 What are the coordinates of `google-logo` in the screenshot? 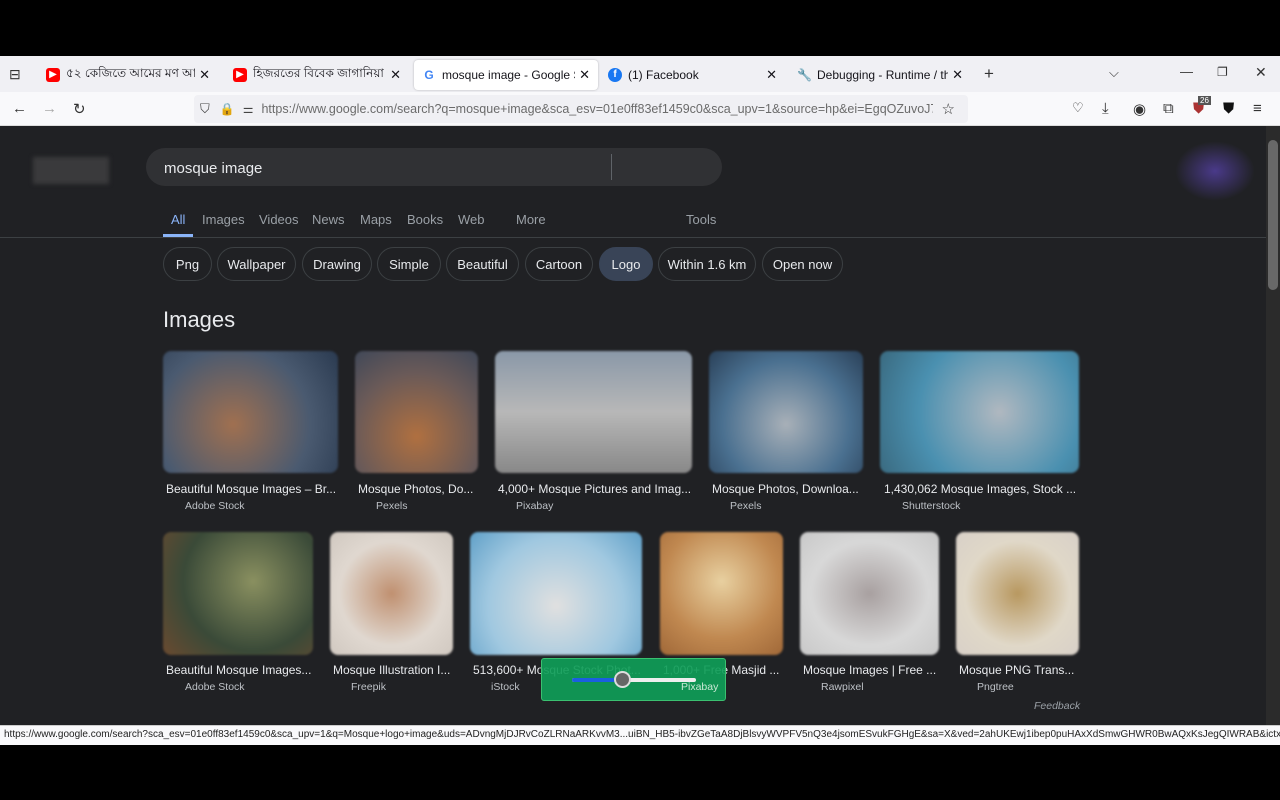 It's located at (71, 170).